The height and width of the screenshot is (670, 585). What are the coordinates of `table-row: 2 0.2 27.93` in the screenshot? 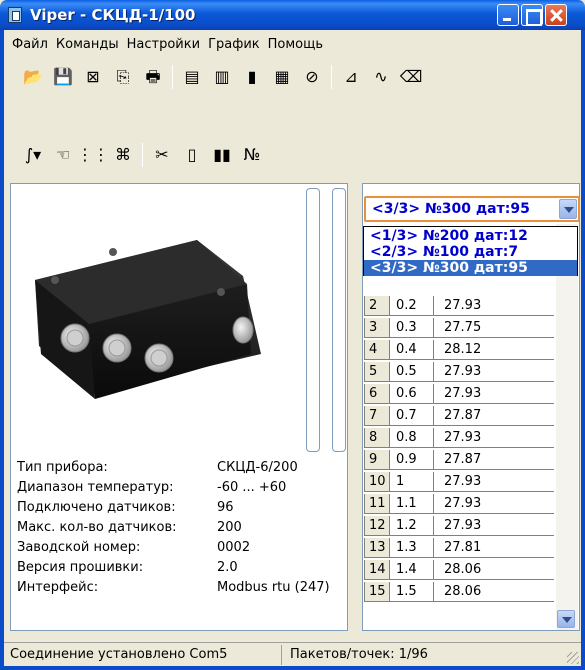 It's located at (459, 306).